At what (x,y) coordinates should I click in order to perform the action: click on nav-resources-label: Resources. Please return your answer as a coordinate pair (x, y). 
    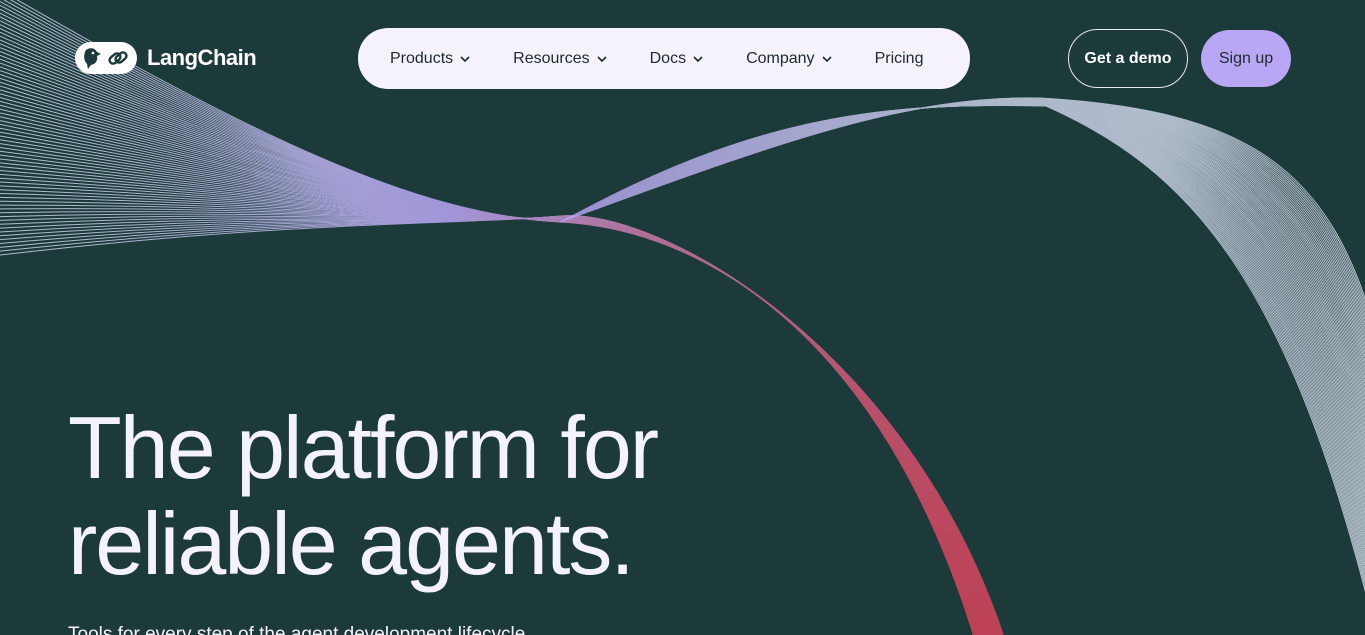
    Looking at the image, I should click on (551, 58).